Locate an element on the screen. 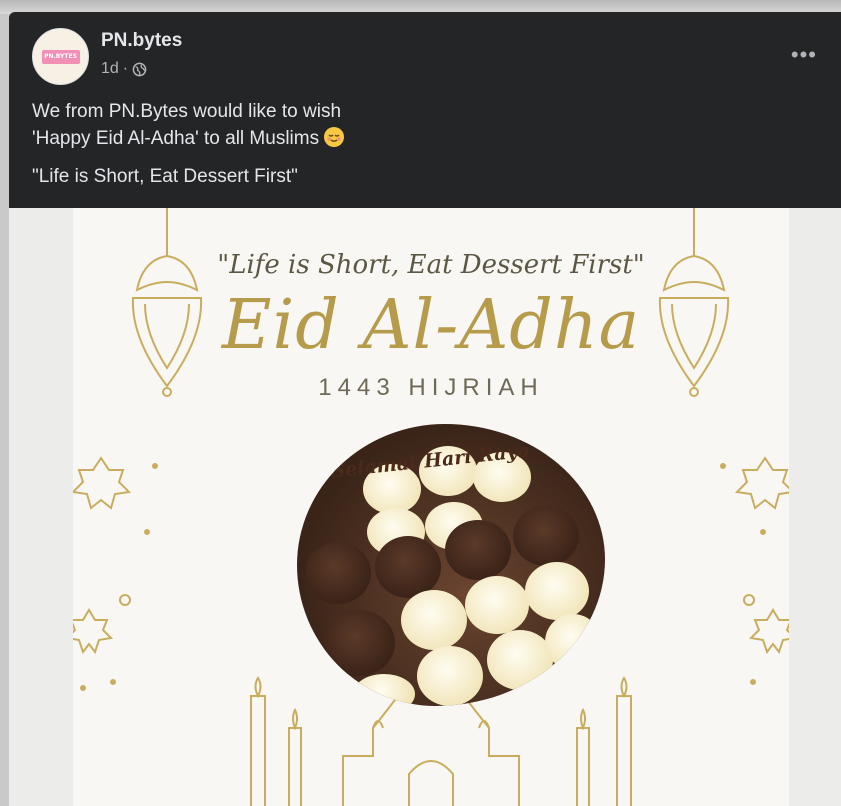 The height and width of the screenshot is (806, 841). dessert-photo: Selamat Hari Raya is located at coordinates (451, 565).